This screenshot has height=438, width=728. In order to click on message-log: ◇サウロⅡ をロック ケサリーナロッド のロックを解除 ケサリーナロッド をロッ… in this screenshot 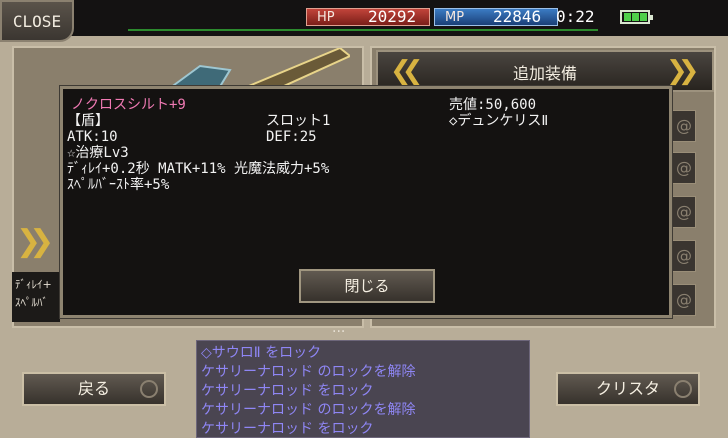, I will do `click(363, 389)`.